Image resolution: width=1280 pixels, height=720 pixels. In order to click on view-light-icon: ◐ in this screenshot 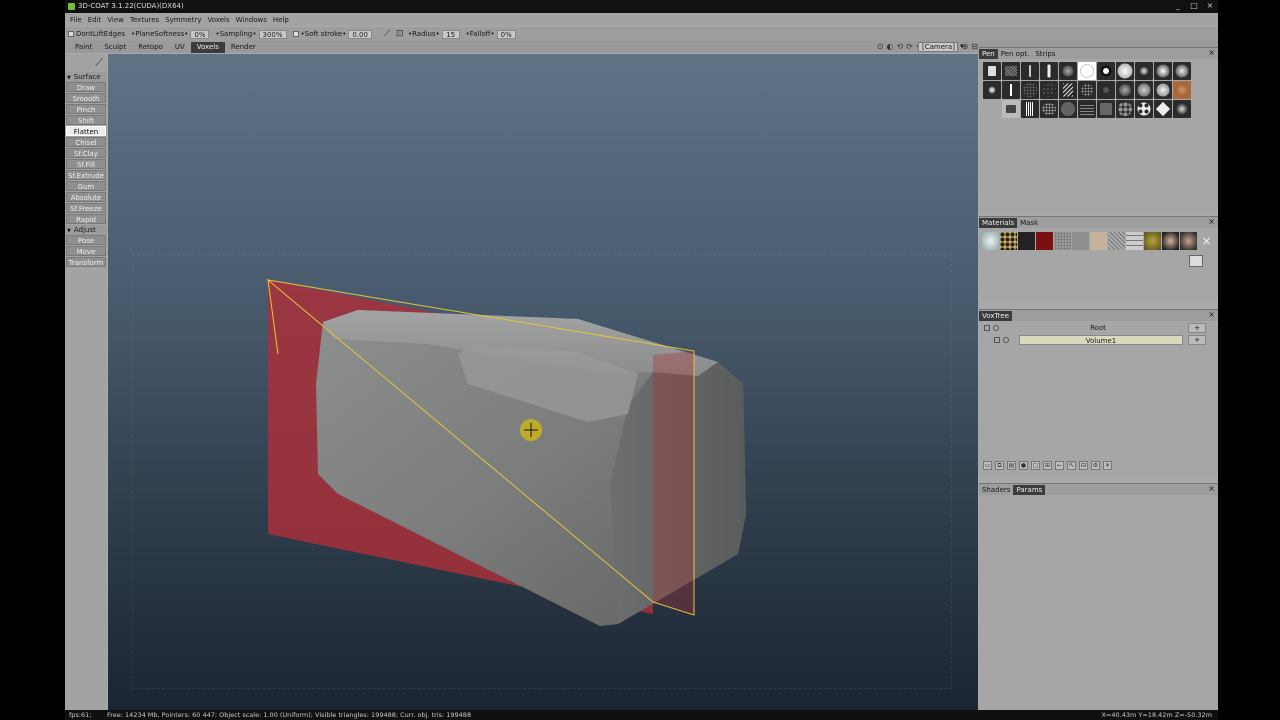, I will do `click(889, 47)`.